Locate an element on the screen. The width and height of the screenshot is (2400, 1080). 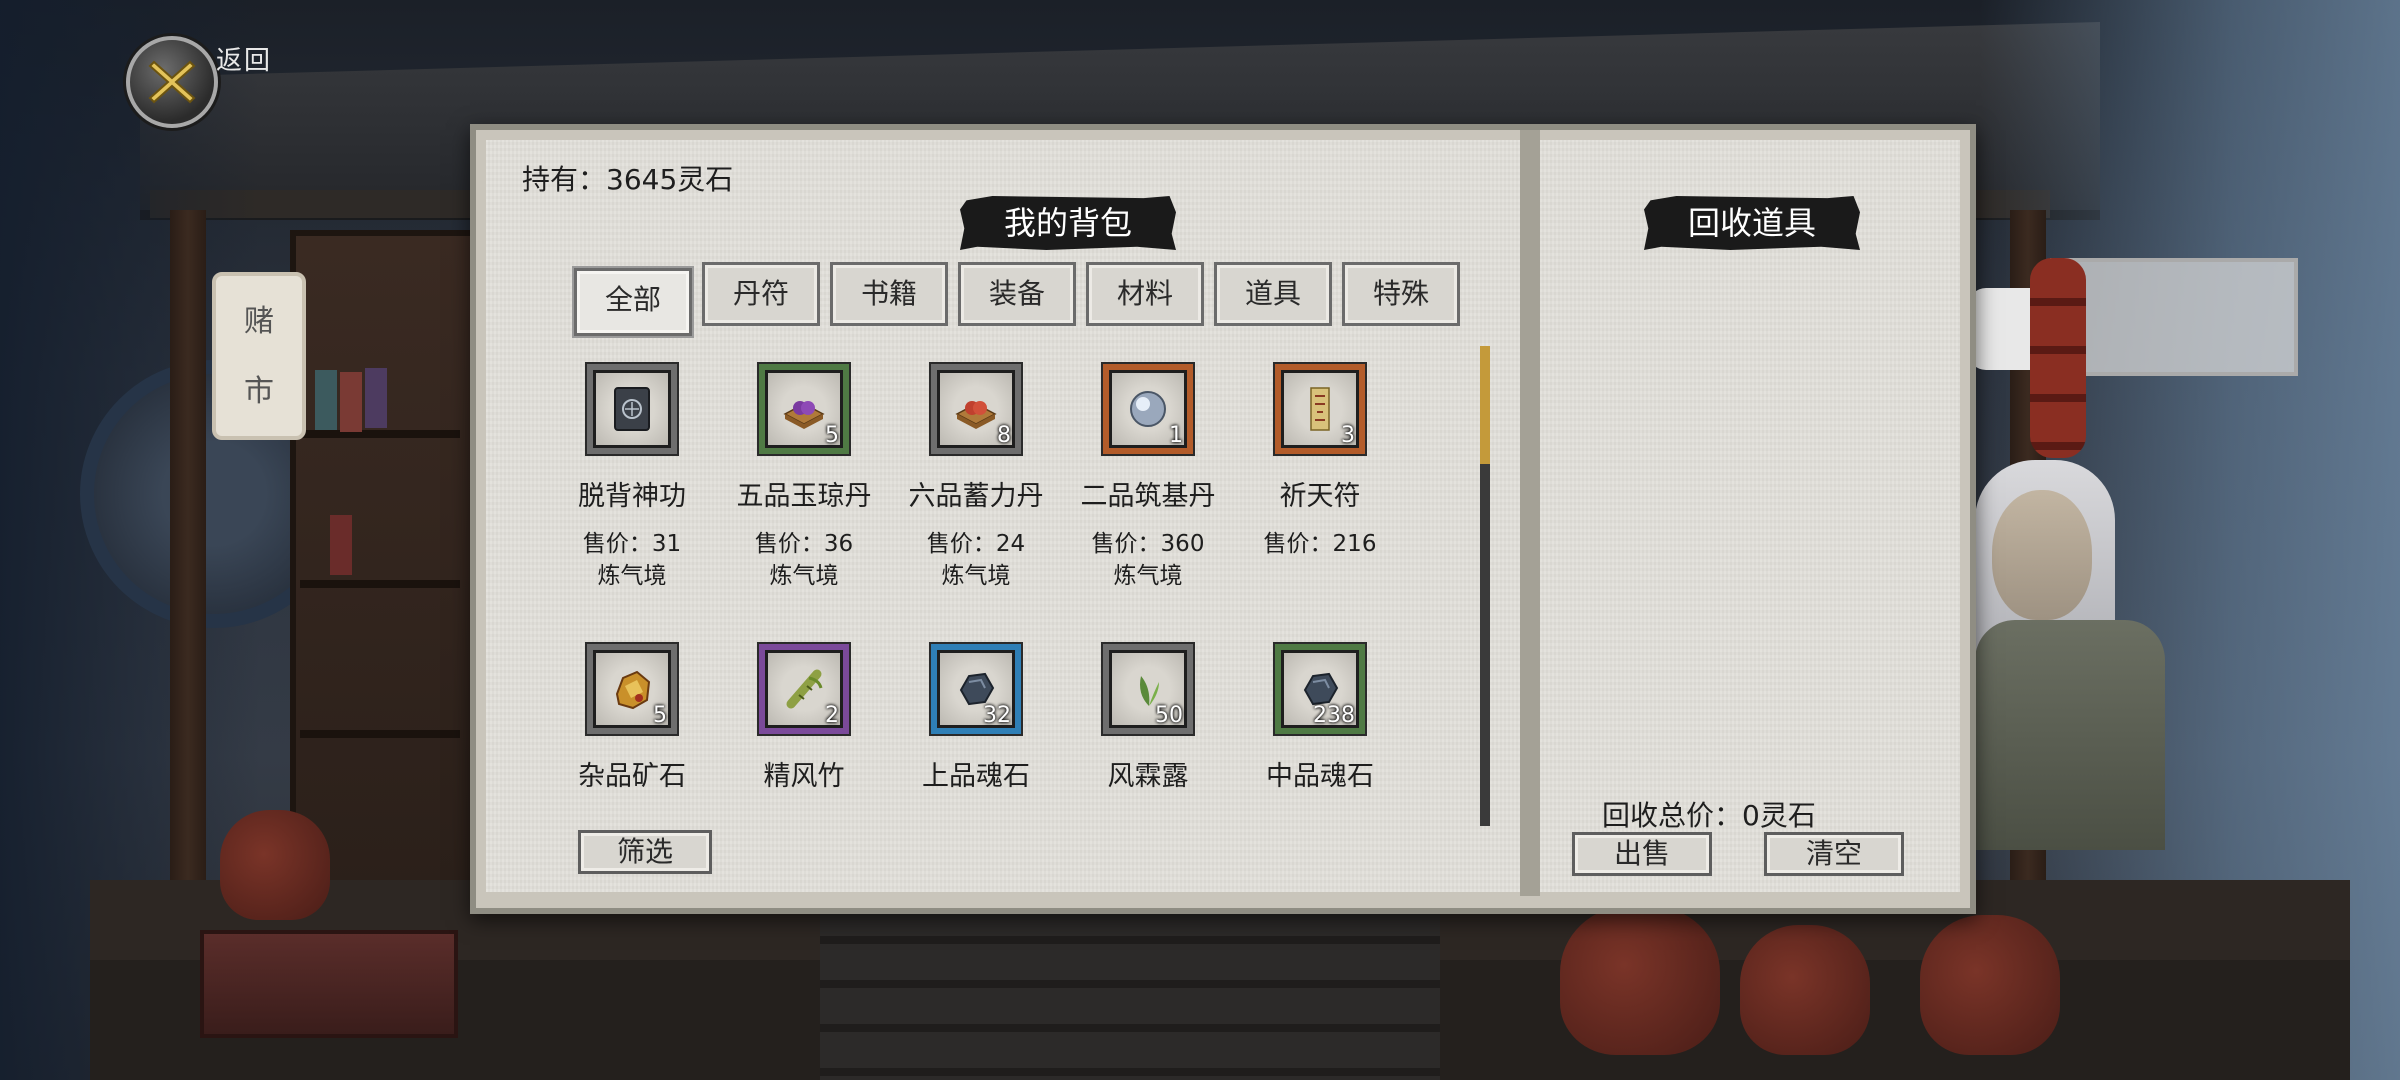
bag-item: 50 风霖露 is located at coordinates (1148, 724).